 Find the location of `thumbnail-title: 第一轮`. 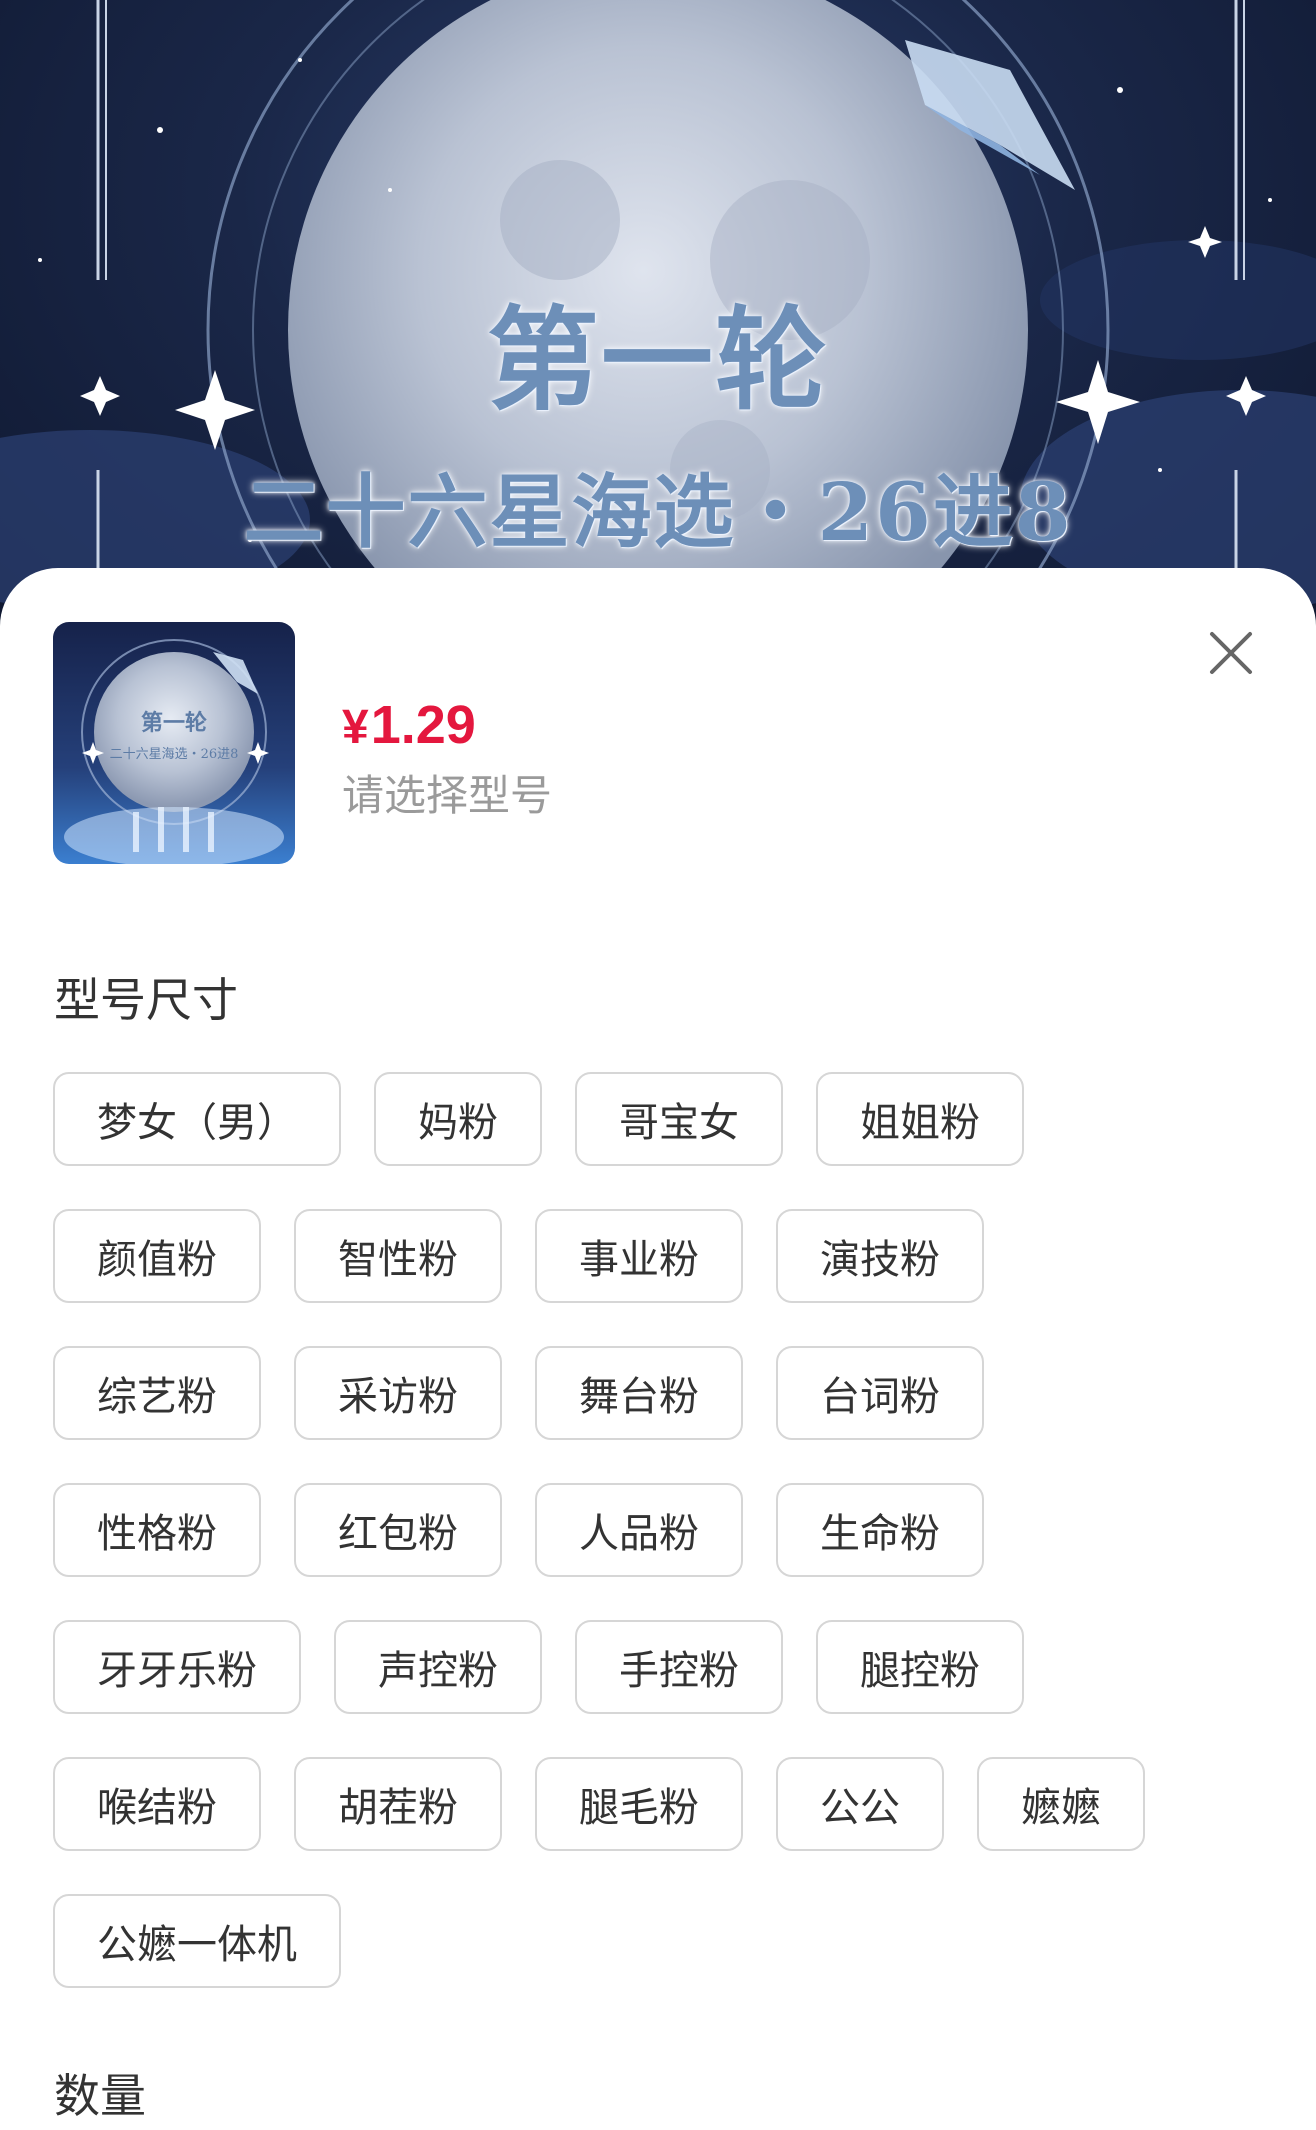

thumbnail-title: 第一轮 is located at coordinates (174, 723).